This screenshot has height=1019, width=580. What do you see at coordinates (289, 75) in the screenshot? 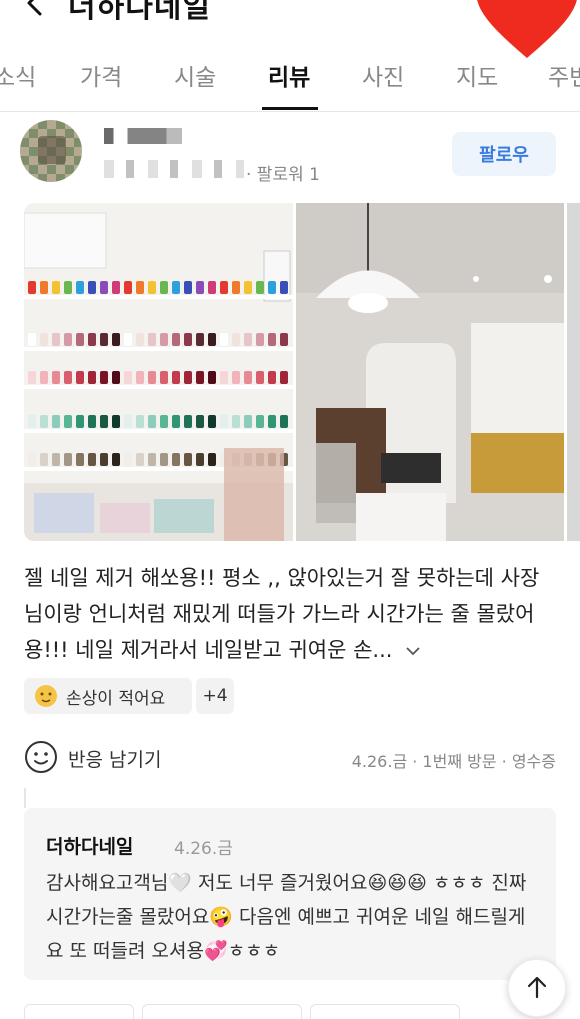
I see `tab-review: 리뷰` at bounding box center [289, 75].